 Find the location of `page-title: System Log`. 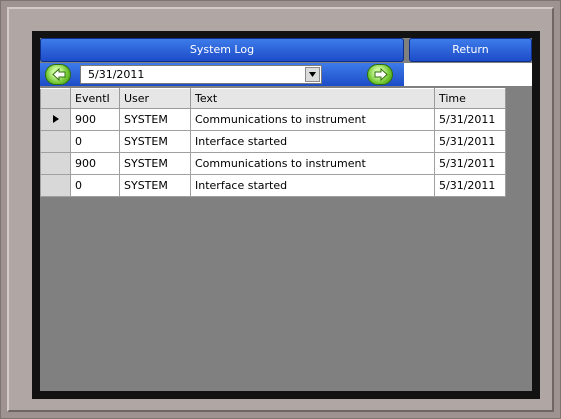

page-title: System Log is located at coordinates (222, 50).